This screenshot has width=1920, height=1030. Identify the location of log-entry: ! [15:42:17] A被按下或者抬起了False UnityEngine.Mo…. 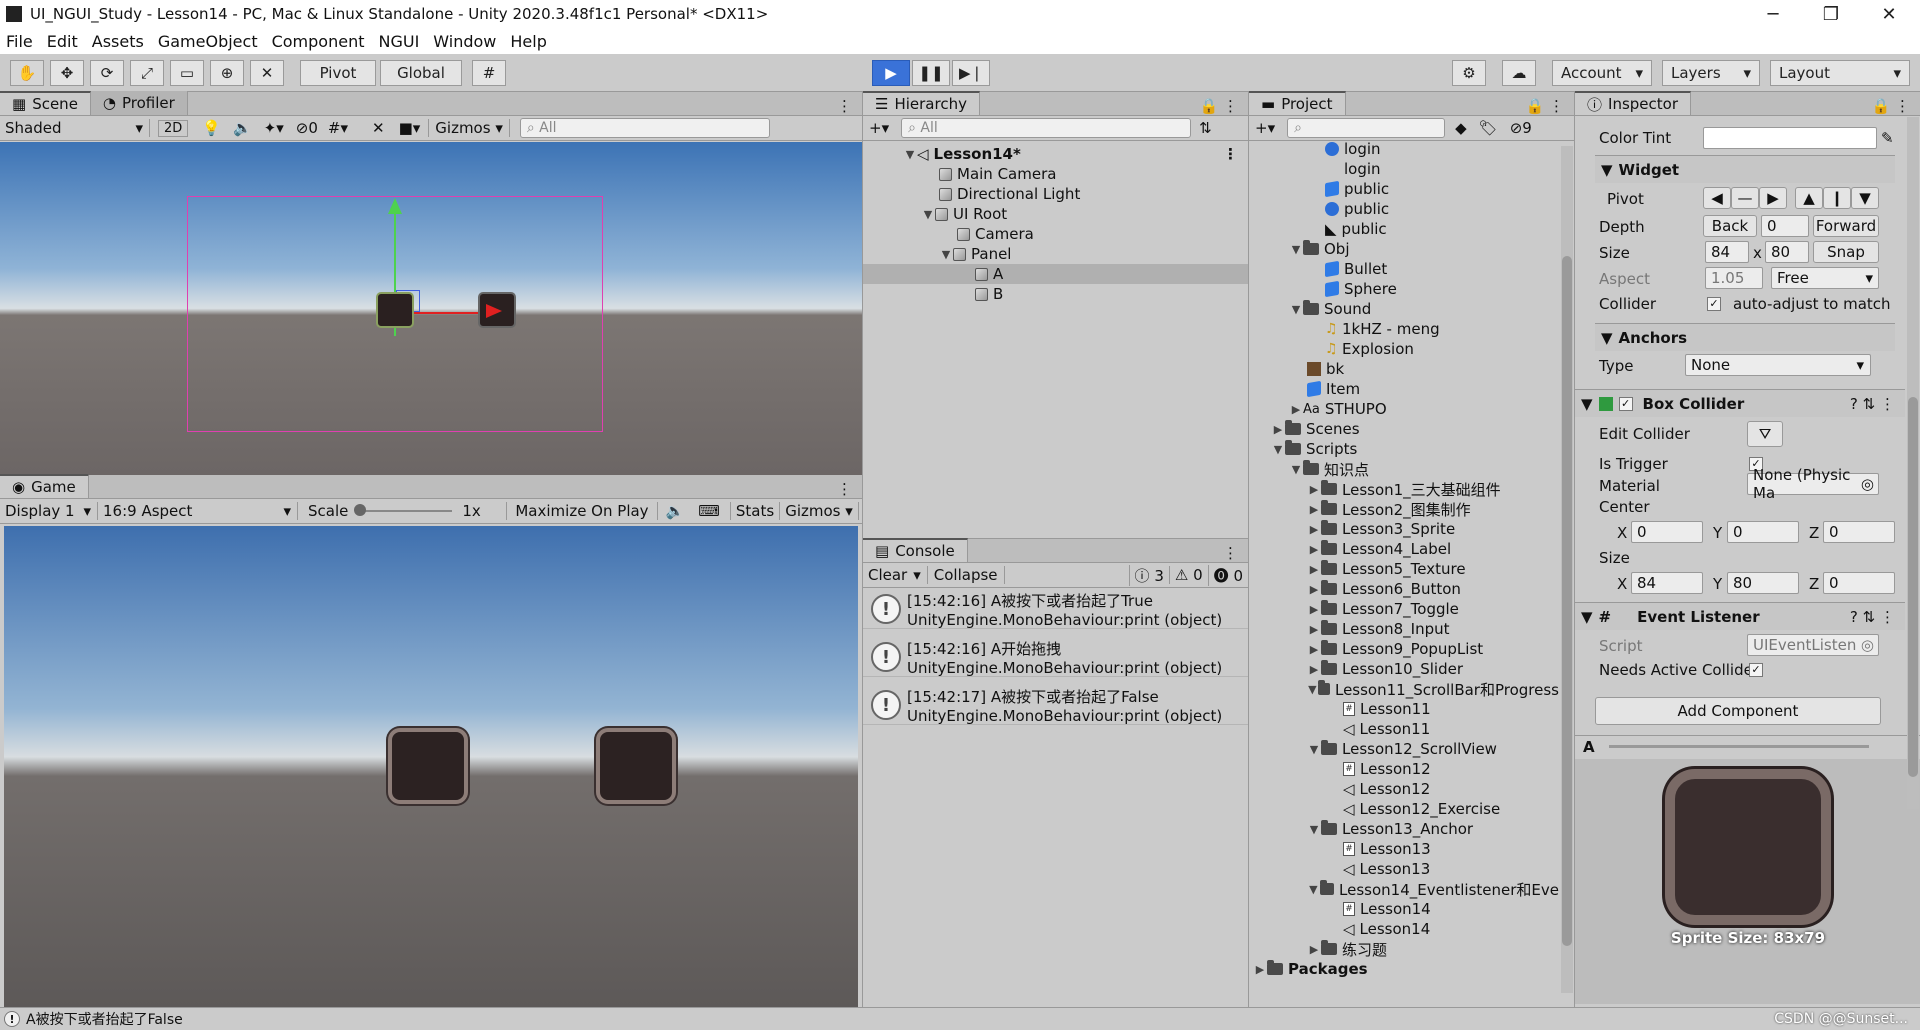
(1055, 705).